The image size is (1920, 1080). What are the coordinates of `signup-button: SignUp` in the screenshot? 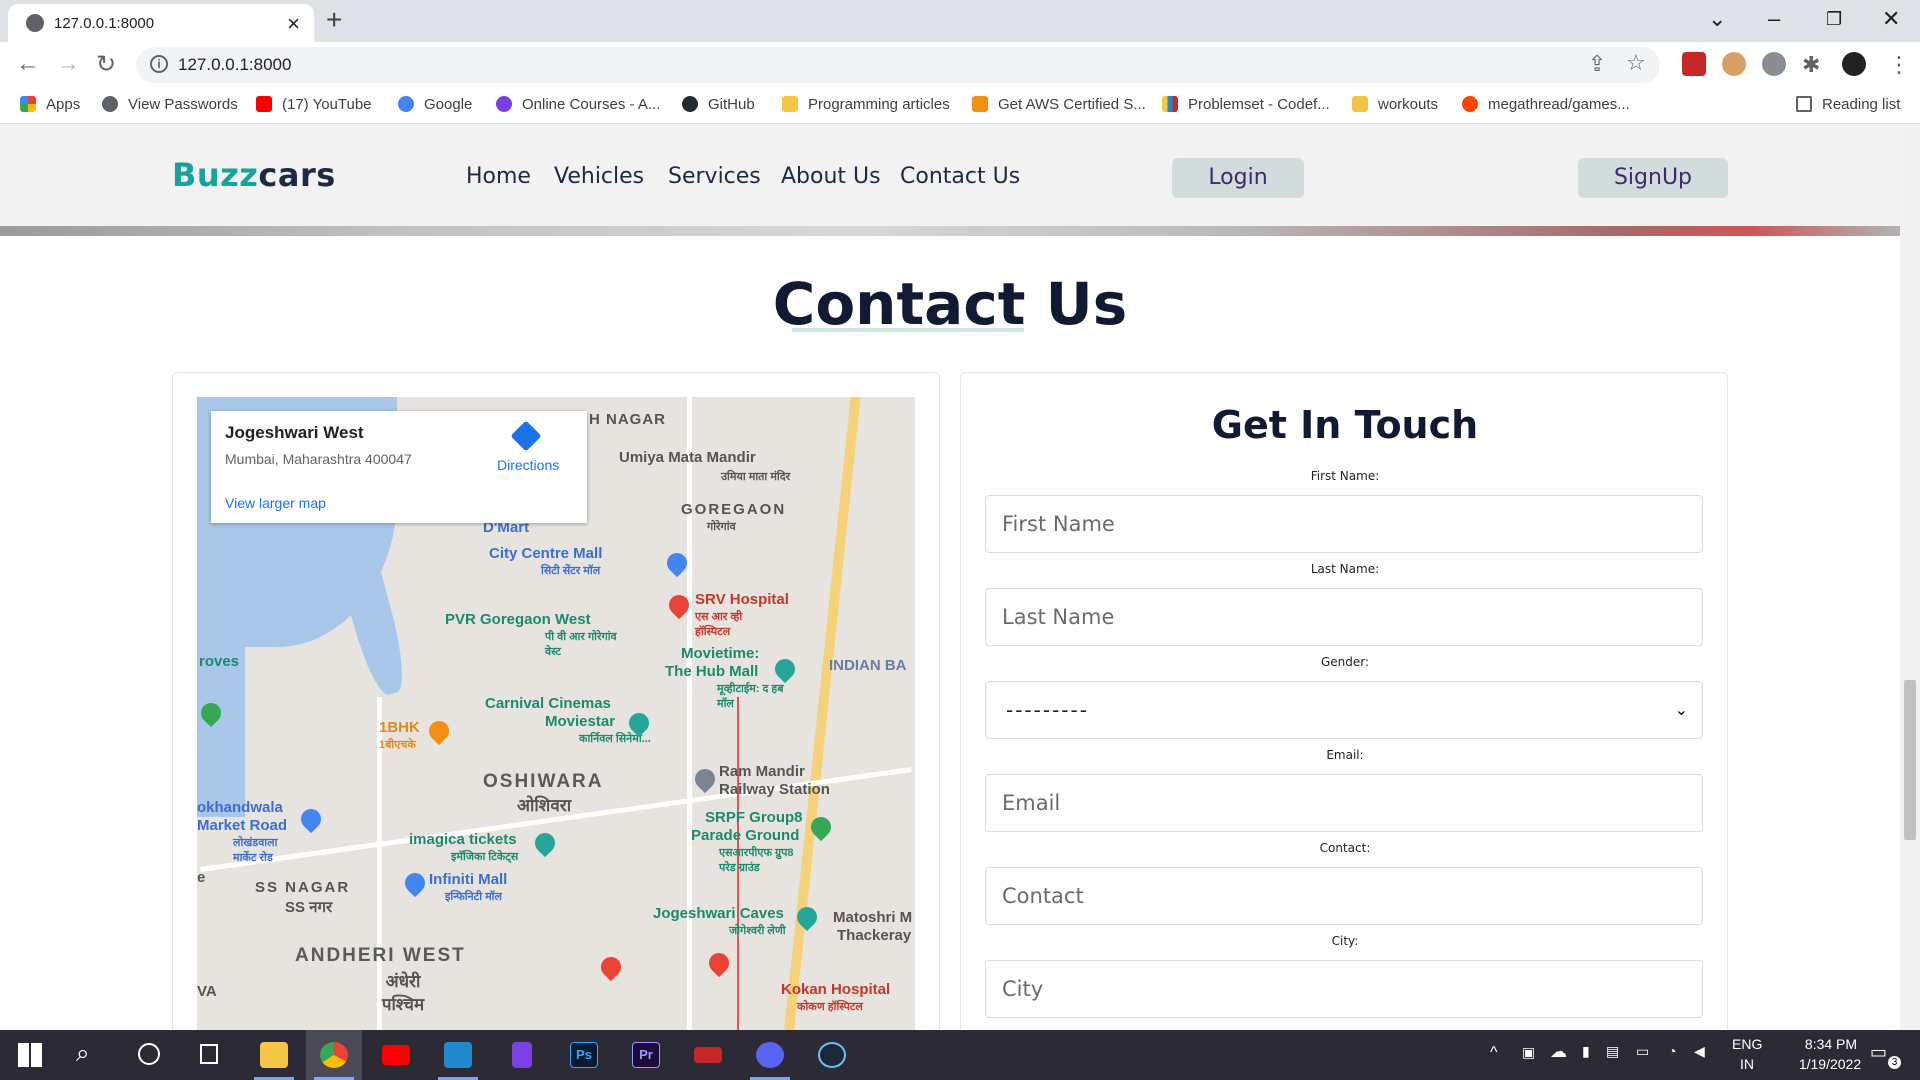 It's located at (1653, 178).